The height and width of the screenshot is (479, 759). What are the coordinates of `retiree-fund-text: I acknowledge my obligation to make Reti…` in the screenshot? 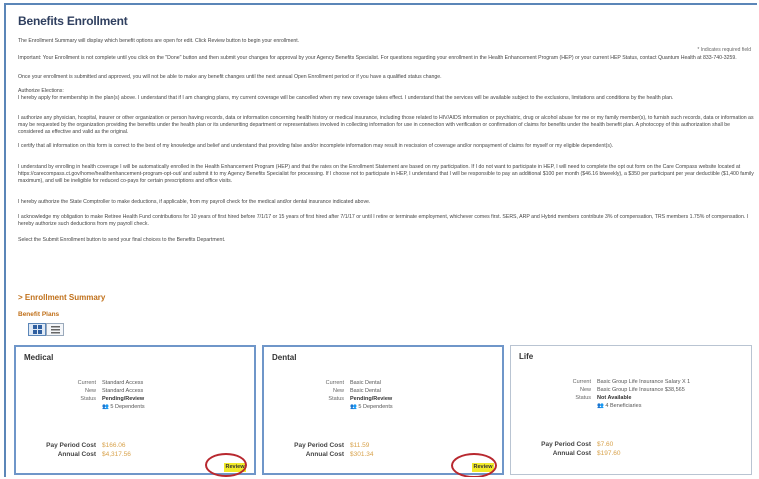 It's located at (383, 220).